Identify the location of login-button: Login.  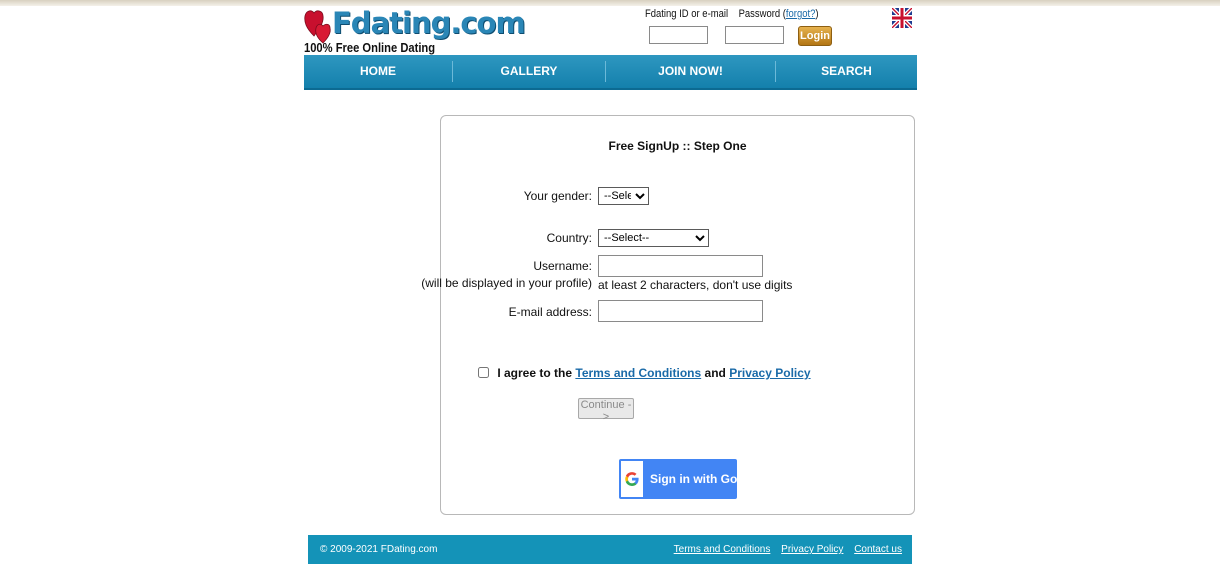
(815, 36).